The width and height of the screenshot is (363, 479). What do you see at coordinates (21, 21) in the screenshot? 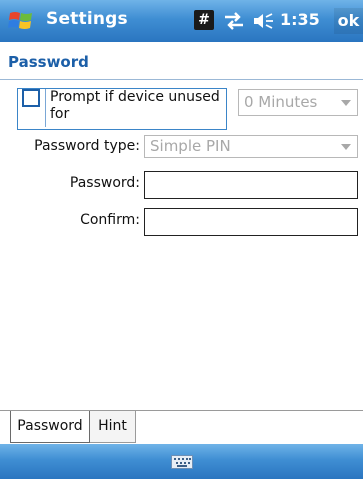
I see `windows-flag-icon` at bounding box center [21, 21].